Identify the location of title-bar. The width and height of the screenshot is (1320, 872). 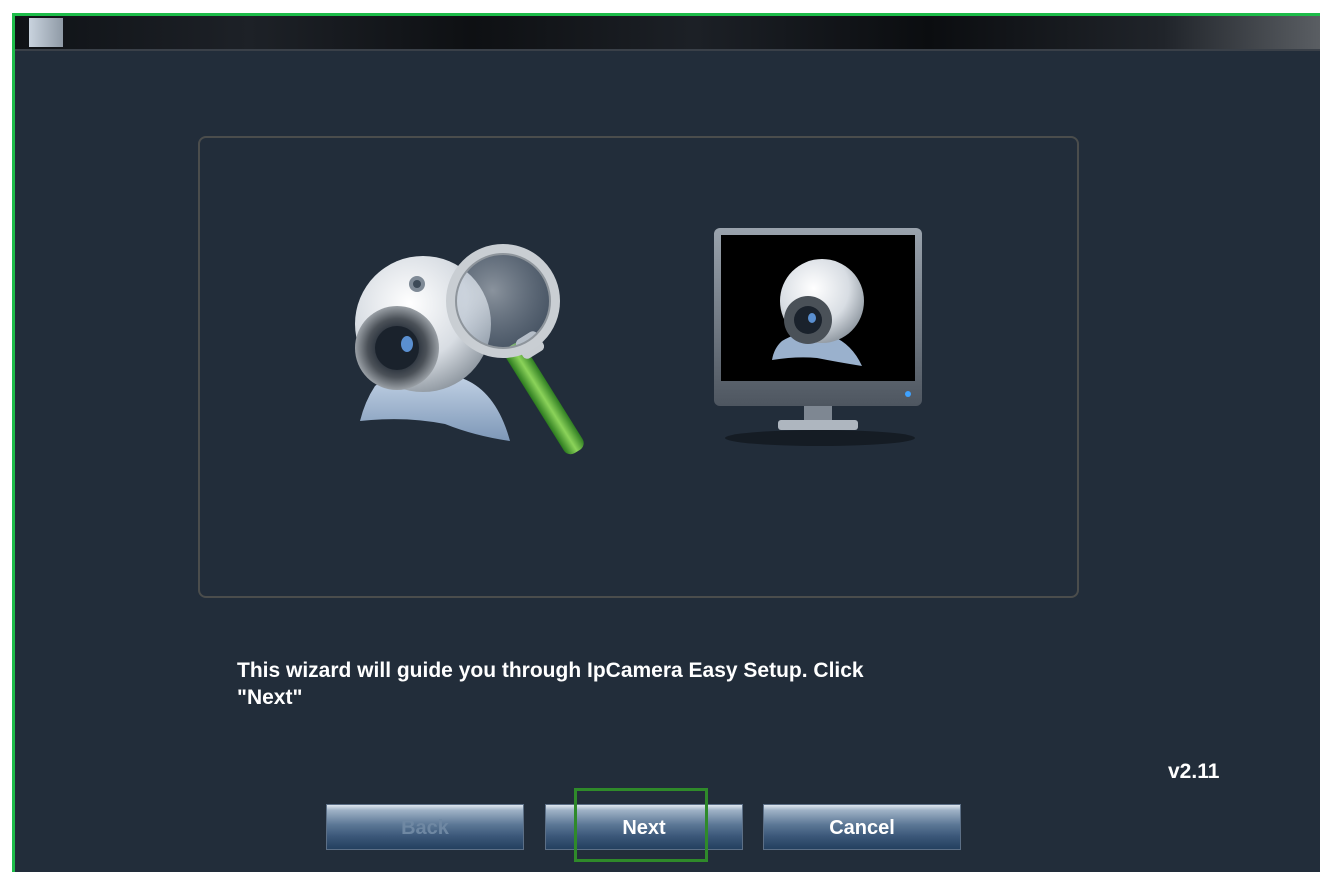
(667, 33).